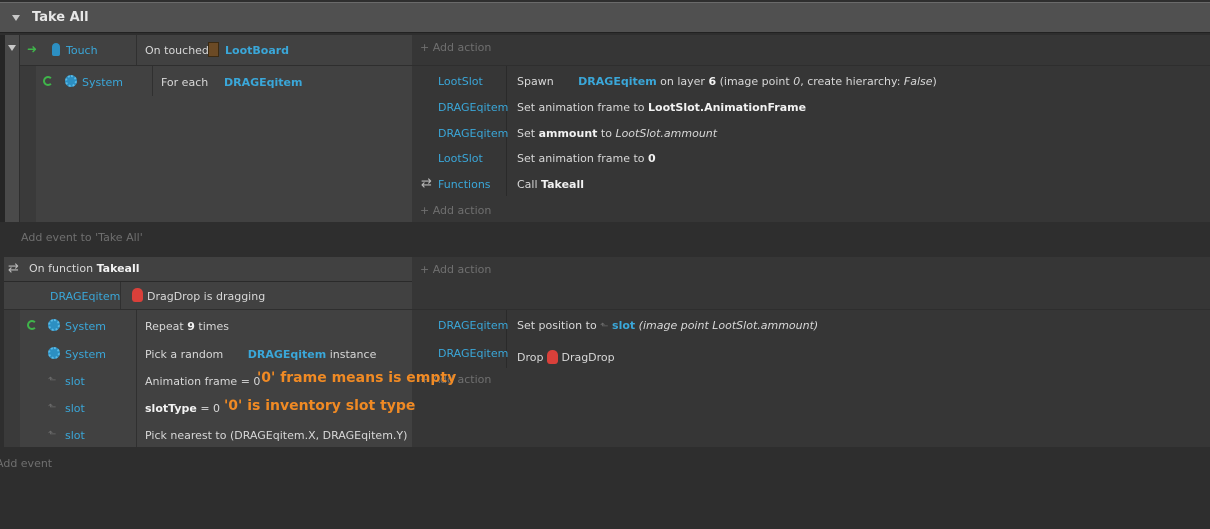  I want to click on condition-text: slotType = 0, so click(182, 408).